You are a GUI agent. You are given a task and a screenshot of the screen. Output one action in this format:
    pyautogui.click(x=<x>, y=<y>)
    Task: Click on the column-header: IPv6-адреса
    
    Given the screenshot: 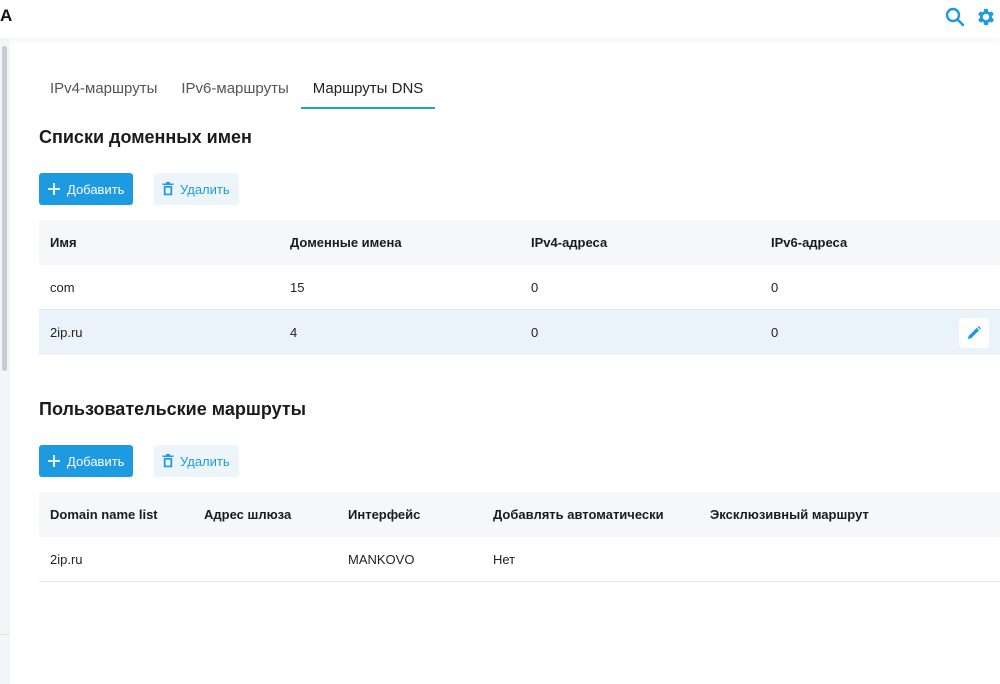 What is the action you would take?
    pyautogui.click(x=809, y=242)
    